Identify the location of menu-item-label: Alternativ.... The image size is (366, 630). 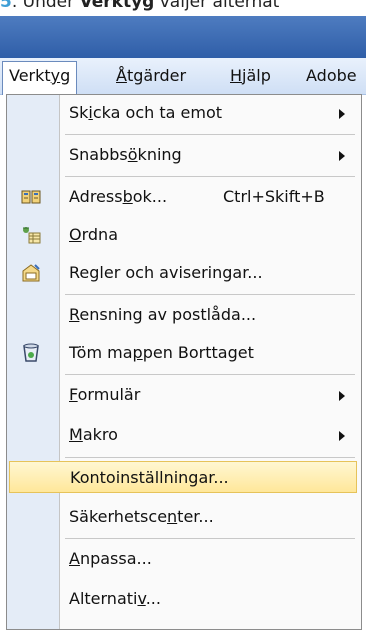
(115, 598).